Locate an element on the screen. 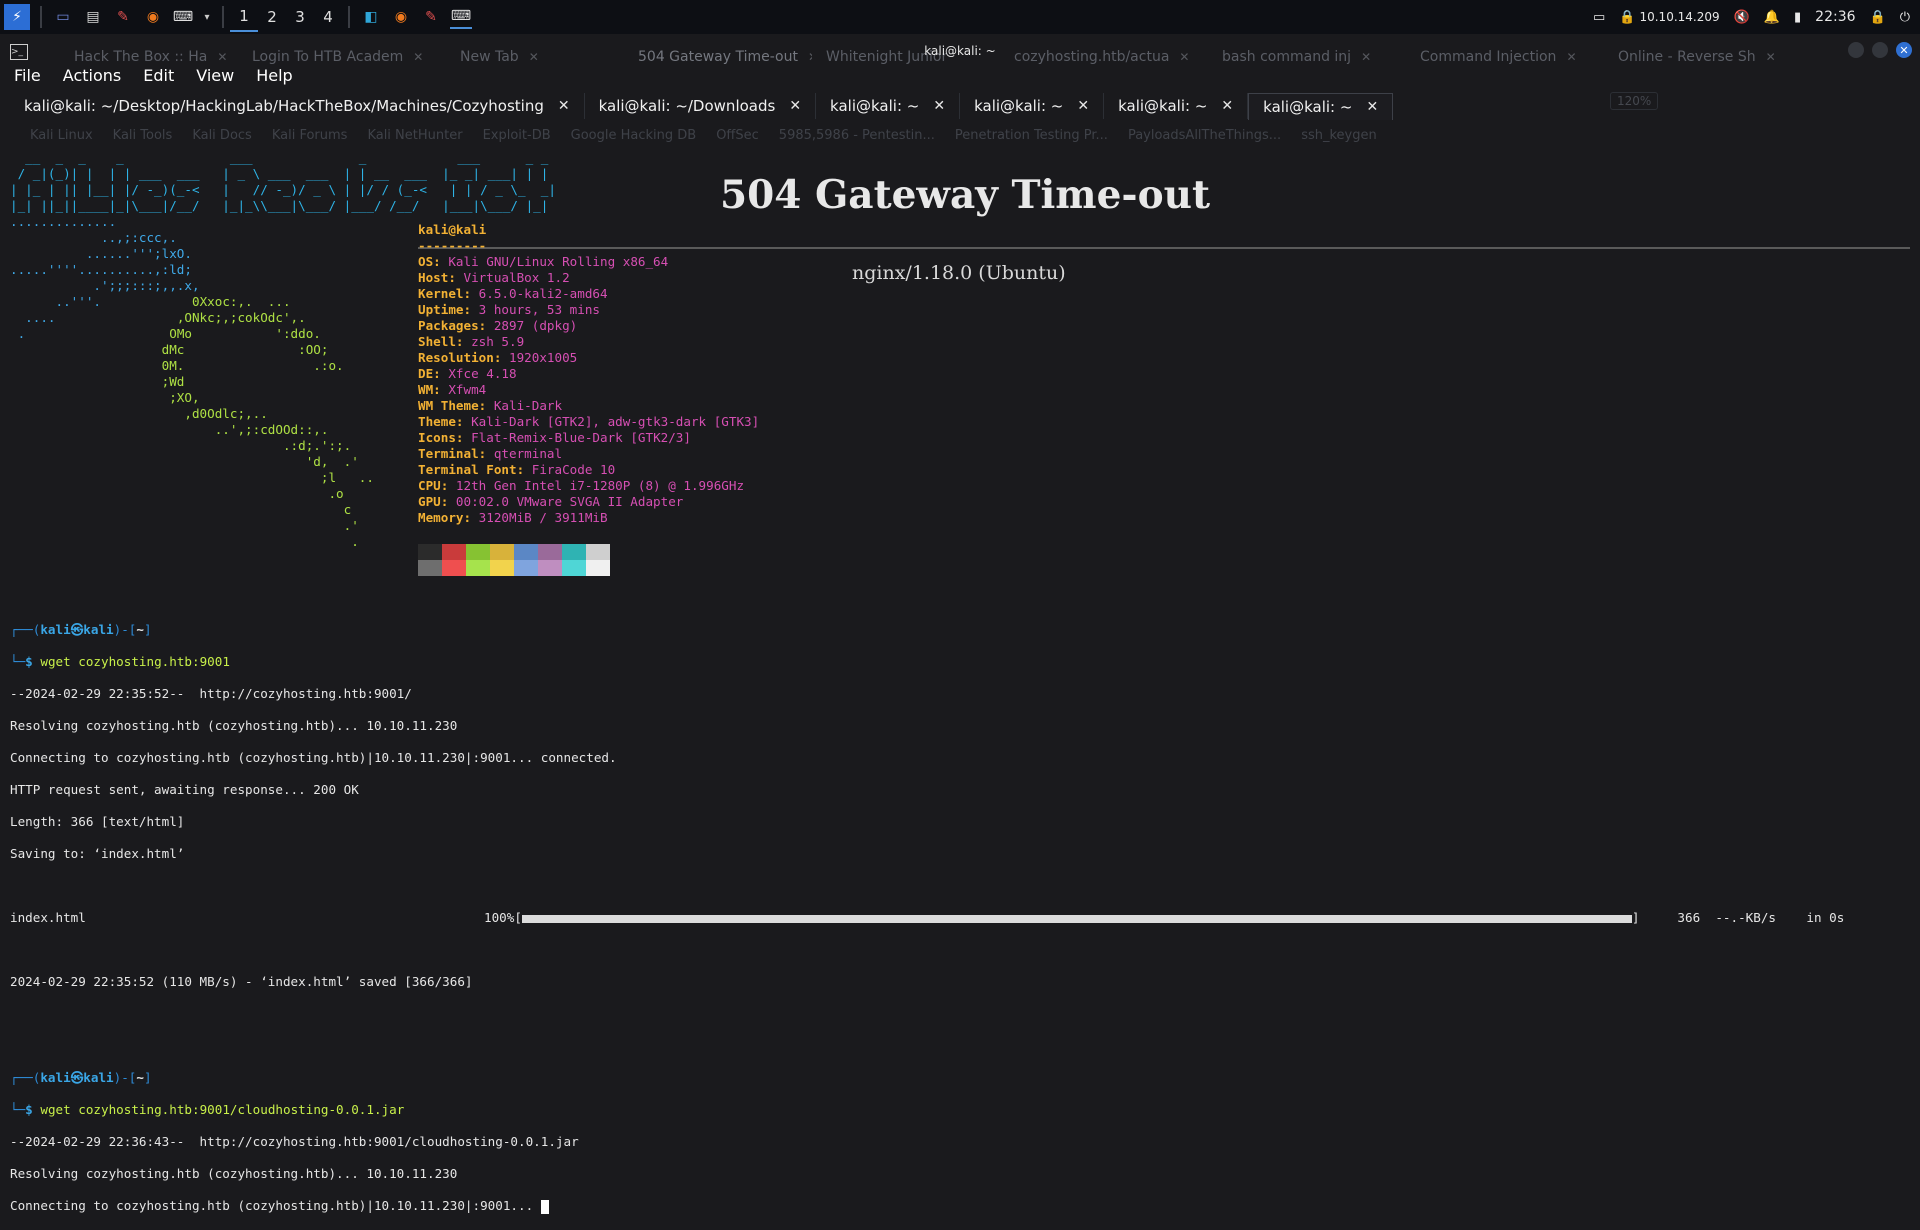  bookmark: Kali NetHunter is located at coordinates (414, 135).